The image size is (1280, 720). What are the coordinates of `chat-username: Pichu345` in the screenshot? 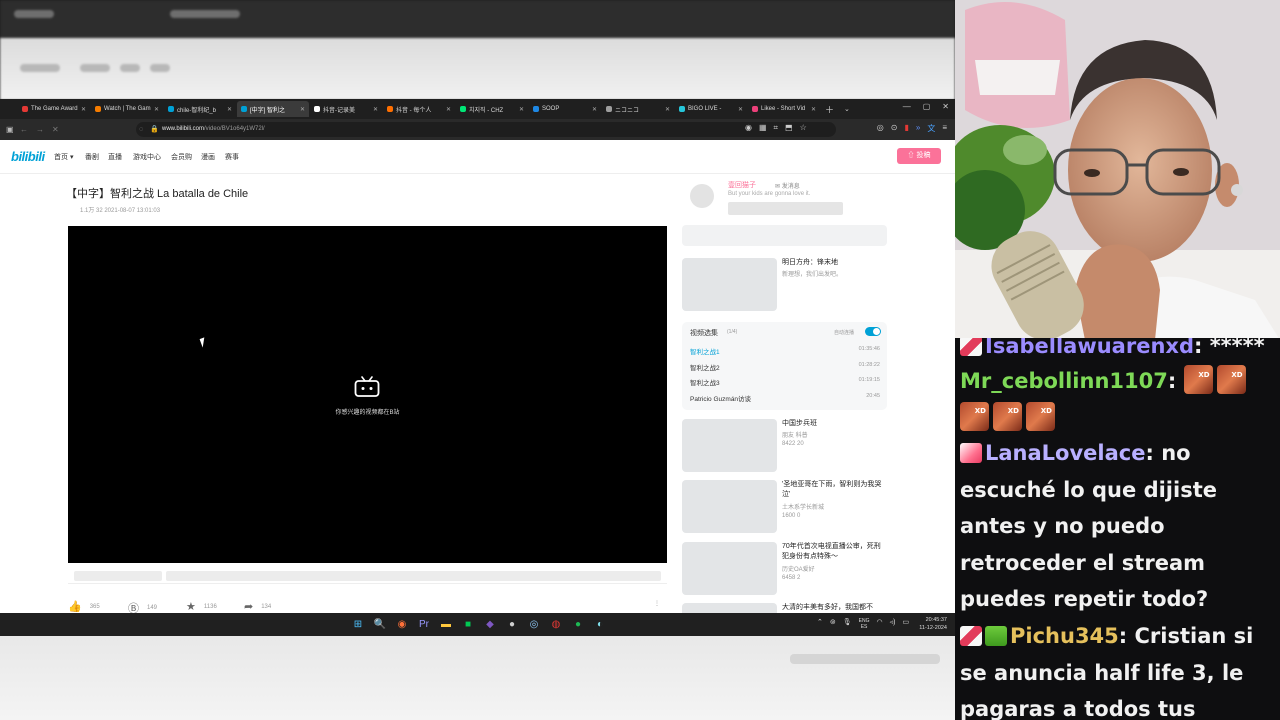 It's located at (1064, 636).